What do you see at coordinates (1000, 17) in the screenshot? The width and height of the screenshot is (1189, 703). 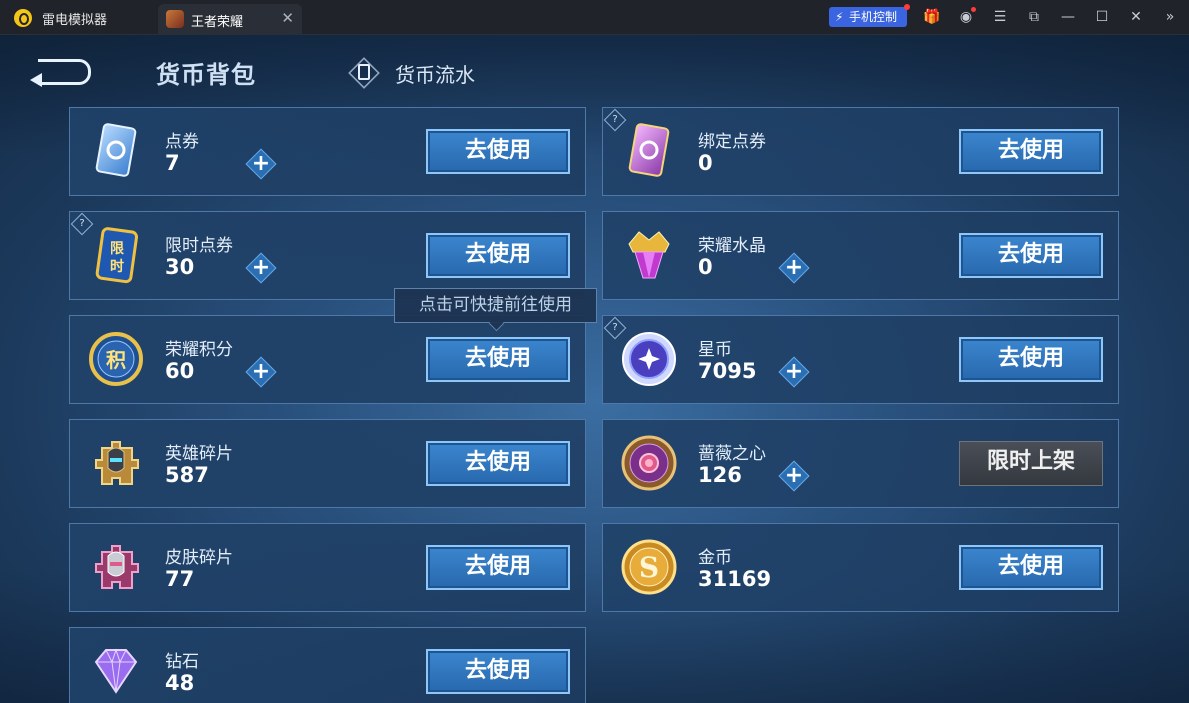 I see `menu-icon: ☰` at bounding box center [1000, 17].